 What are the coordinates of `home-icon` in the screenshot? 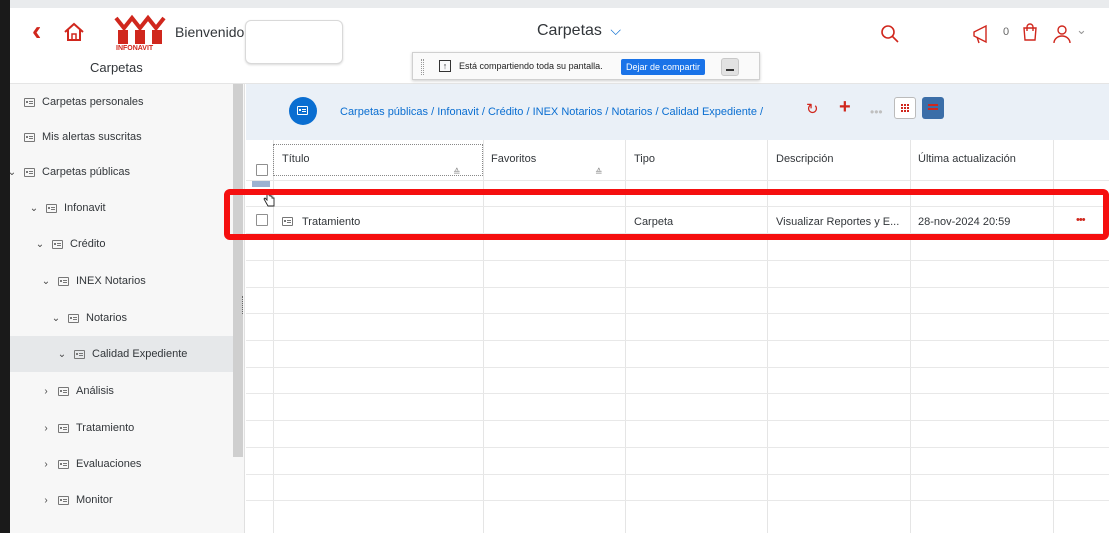 It's located at (74, 32).